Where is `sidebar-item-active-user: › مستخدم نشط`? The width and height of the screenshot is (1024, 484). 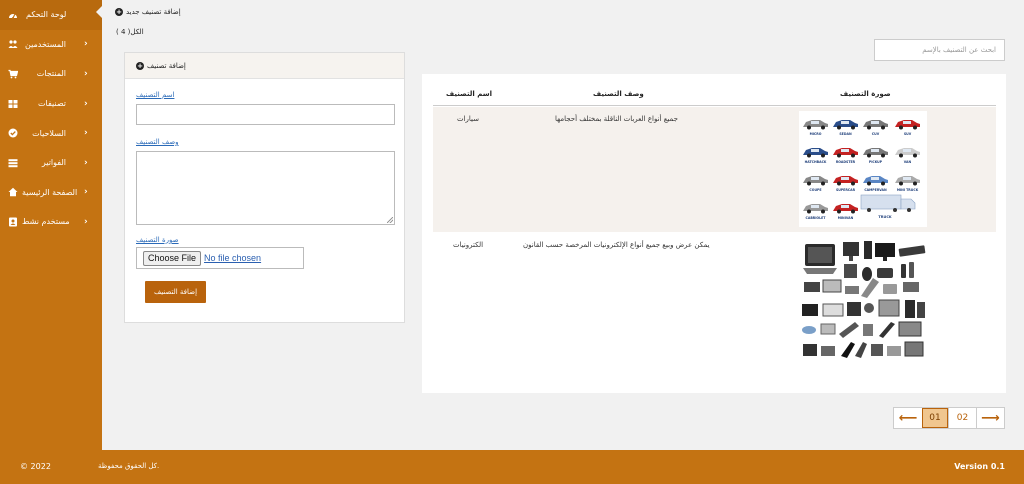
sidebar-item-active-user: › مستخدم نشط is located at coordinates (51, 222).